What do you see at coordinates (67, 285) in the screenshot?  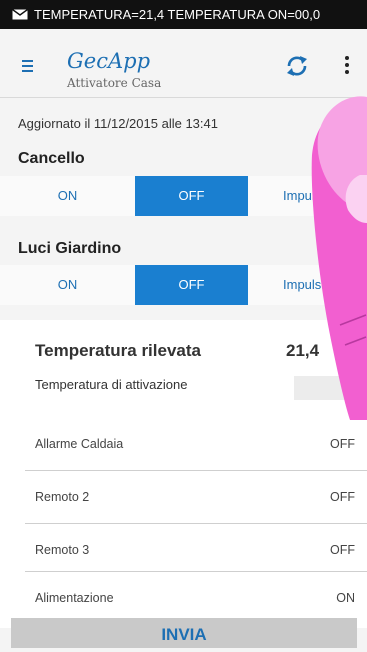 I see `garden-lights-on-button: ON` at bounding box center [67, 285].